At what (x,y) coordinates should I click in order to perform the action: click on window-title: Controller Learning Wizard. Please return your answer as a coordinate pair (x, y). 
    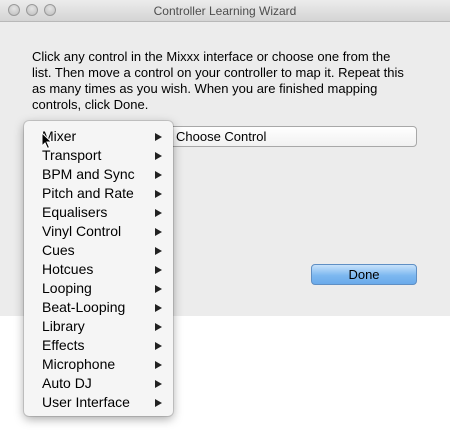
    Looking at the image, I should click on (225, 11).